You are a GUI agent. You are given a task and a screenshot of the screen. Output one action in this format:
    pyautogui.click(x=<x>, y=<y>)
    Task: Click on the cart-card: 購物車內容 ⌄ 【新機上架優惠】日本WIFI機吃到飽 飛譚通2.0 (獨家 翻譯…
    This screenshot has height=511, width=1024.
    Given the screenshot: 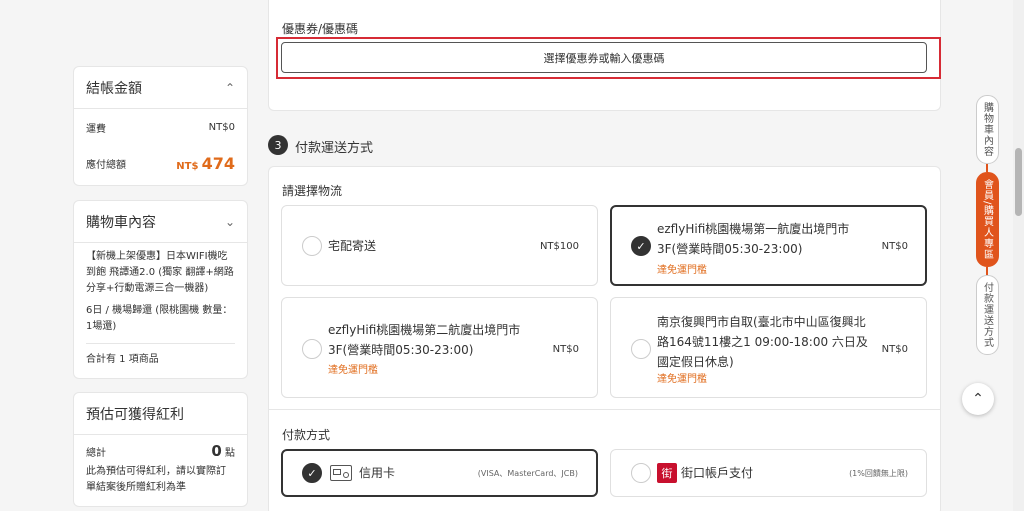 What is the action you would take?
    pyautogui.click(x=160, y=289)
    